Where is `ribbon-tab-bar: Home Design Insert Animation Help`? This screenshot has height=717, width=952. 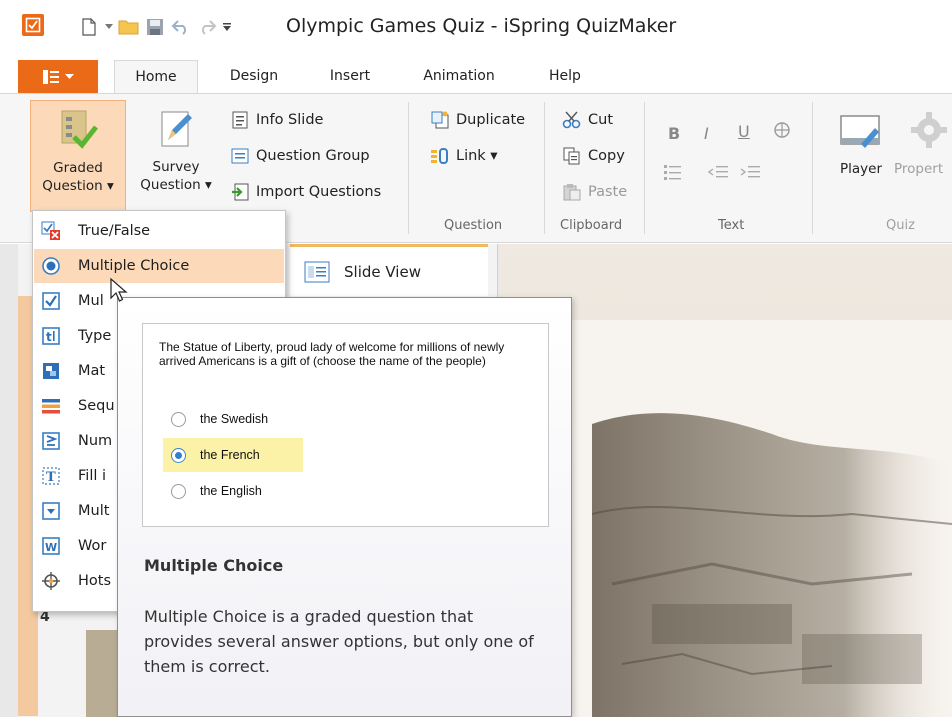
ribbon-tab-bar: Home Design Insert Animation Help is located at coordinates (476, 75).